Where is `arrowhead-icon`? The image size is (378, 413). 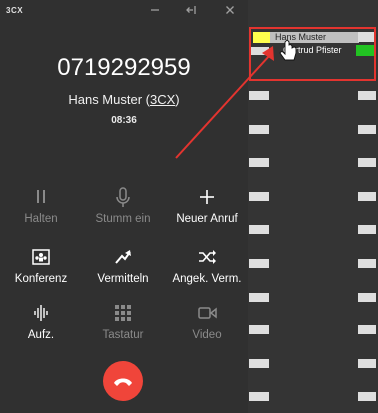 arrowhead-icon is located at coordinates (268, 53).